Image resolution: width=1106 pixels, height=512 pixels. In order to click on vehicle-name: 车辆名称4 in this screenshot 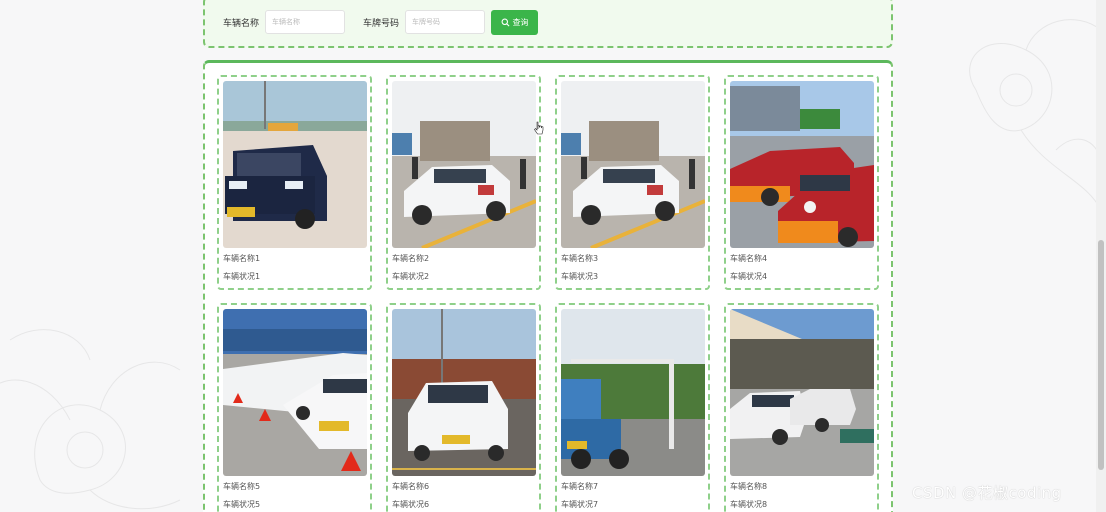, I will do `click(749, 258)`.